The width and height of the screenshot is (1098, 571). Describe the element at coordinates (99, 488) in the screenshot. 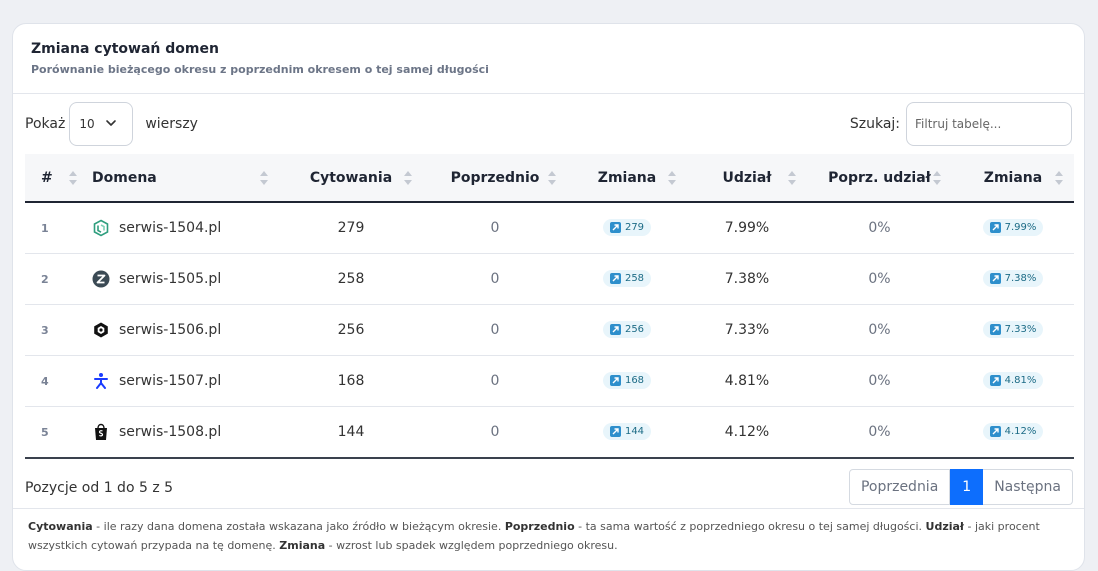

I see `table-info: Pozycje od 1 do 5 z 5` at that location.